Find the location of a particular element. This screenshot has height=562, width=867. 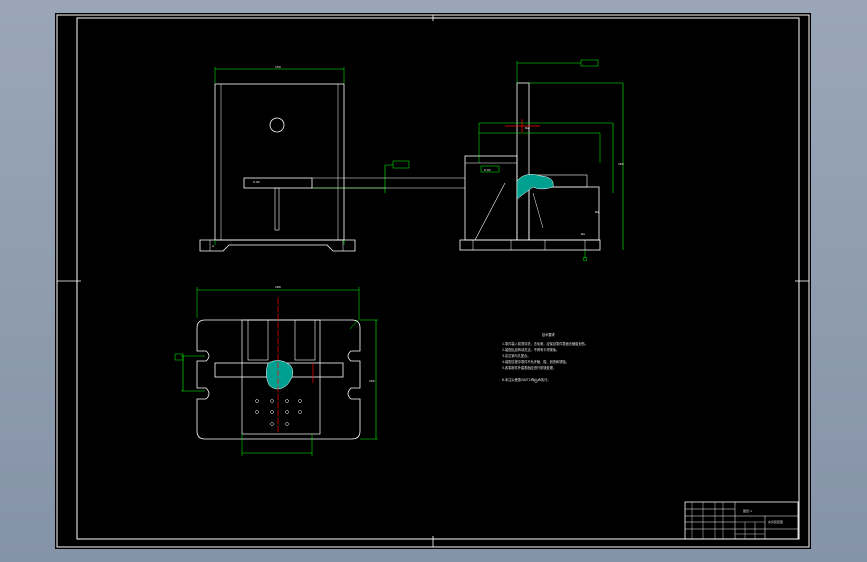

drawing-number: 图纸-1 is located at coordinates (747, 510).